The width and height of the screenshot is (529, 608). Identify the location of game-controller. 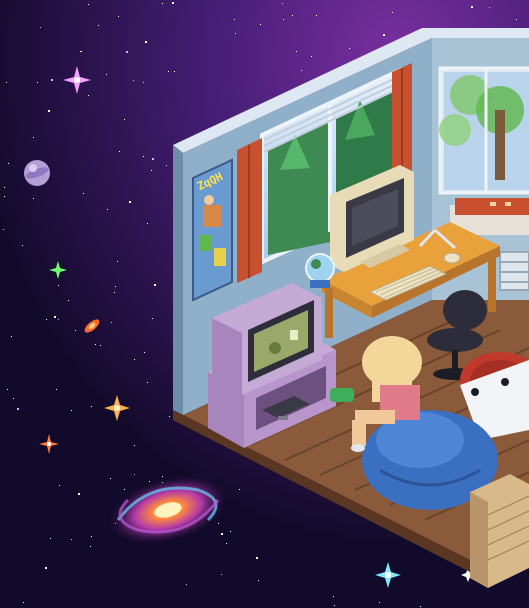
(342, 395).